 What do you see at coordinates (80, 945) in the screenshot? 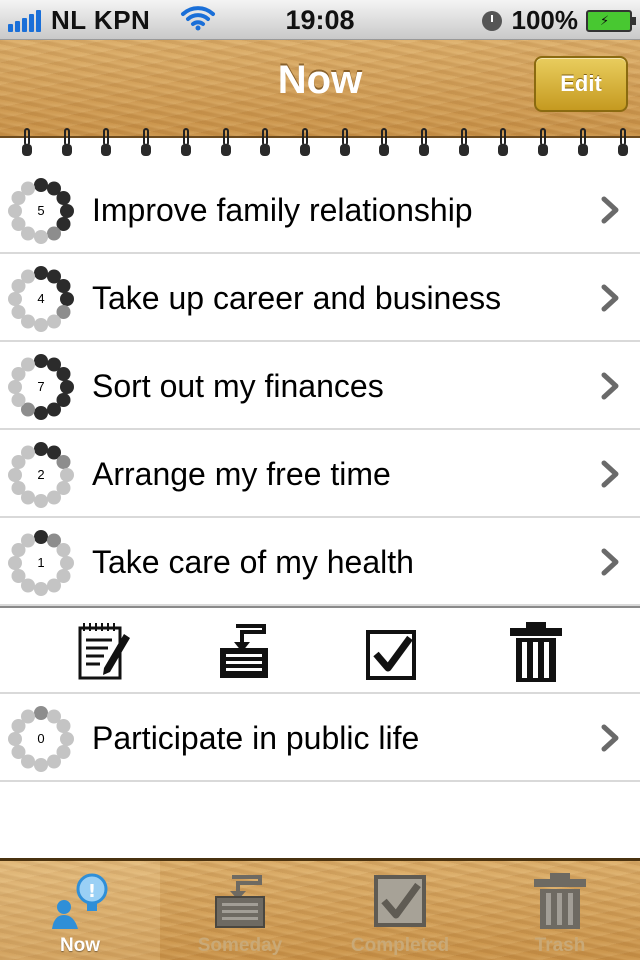
I see `tab-label: Now` at bounding box center [80, 945].